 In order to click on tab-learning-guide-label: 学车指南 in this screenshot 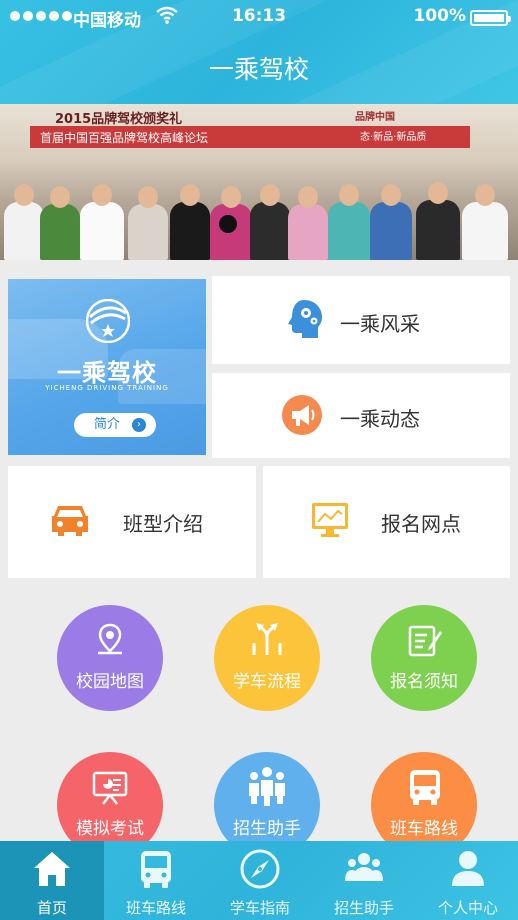, I will do `click(259, 908)`.